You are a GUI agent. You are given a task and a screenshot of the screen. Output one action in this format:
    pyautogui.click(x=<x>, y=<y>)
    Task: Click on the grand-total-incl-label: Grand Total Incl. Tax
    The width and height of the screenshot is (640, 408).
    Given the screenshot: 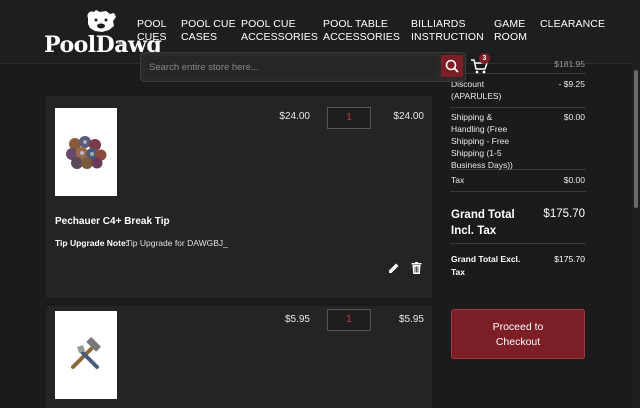 What is the action you would take?
    pyautogui.click(x=483, y=223)
    